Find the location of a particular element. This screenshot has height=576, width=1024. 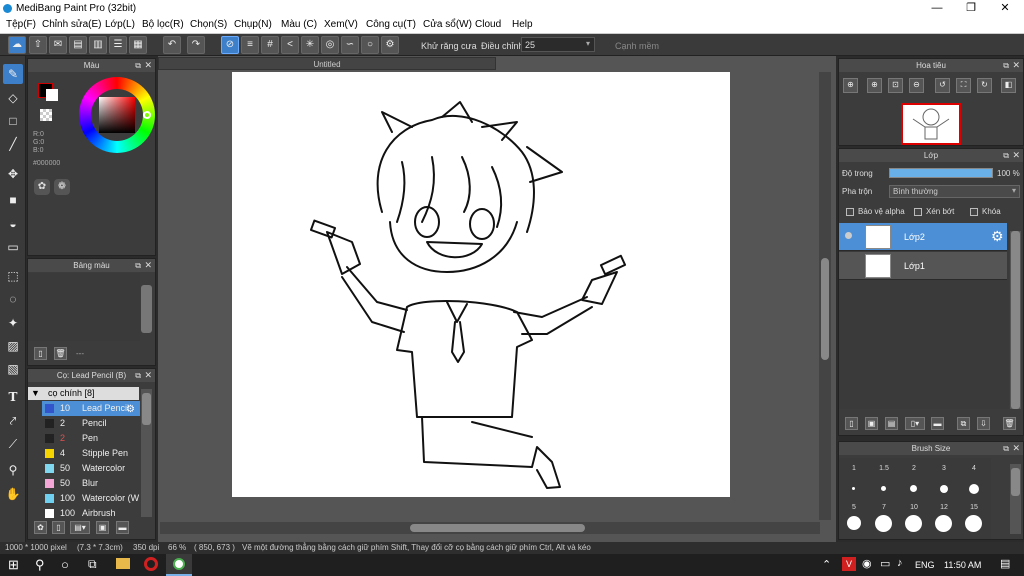

hue-ring is located at coordinates (117, 115).